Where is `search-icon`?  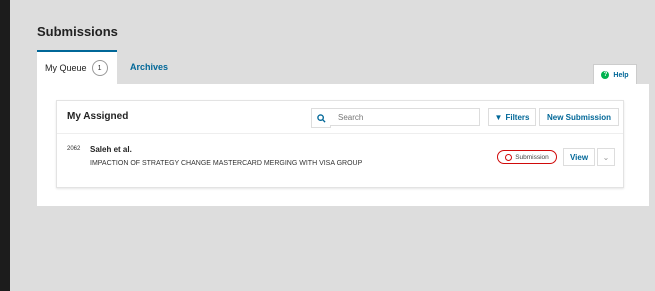 search-icon is located at coordinates (321, 118).